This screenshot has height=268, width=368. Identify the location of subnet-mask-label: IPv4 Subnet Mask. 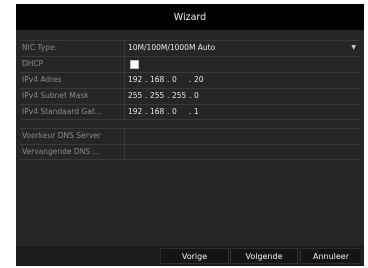
(55, 95).